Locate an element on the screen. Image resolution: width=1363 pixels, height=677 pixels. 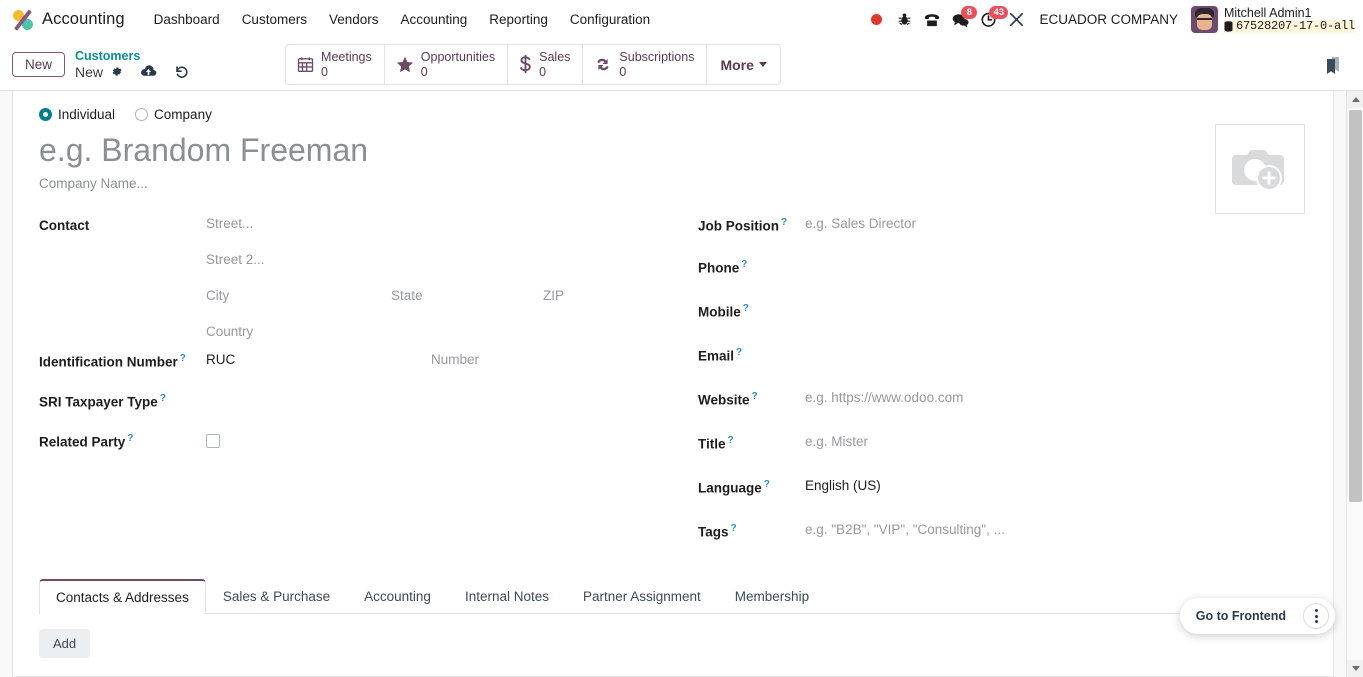
tab-partner-assignment: Partner Assignment is located at coordinates (642, 596).